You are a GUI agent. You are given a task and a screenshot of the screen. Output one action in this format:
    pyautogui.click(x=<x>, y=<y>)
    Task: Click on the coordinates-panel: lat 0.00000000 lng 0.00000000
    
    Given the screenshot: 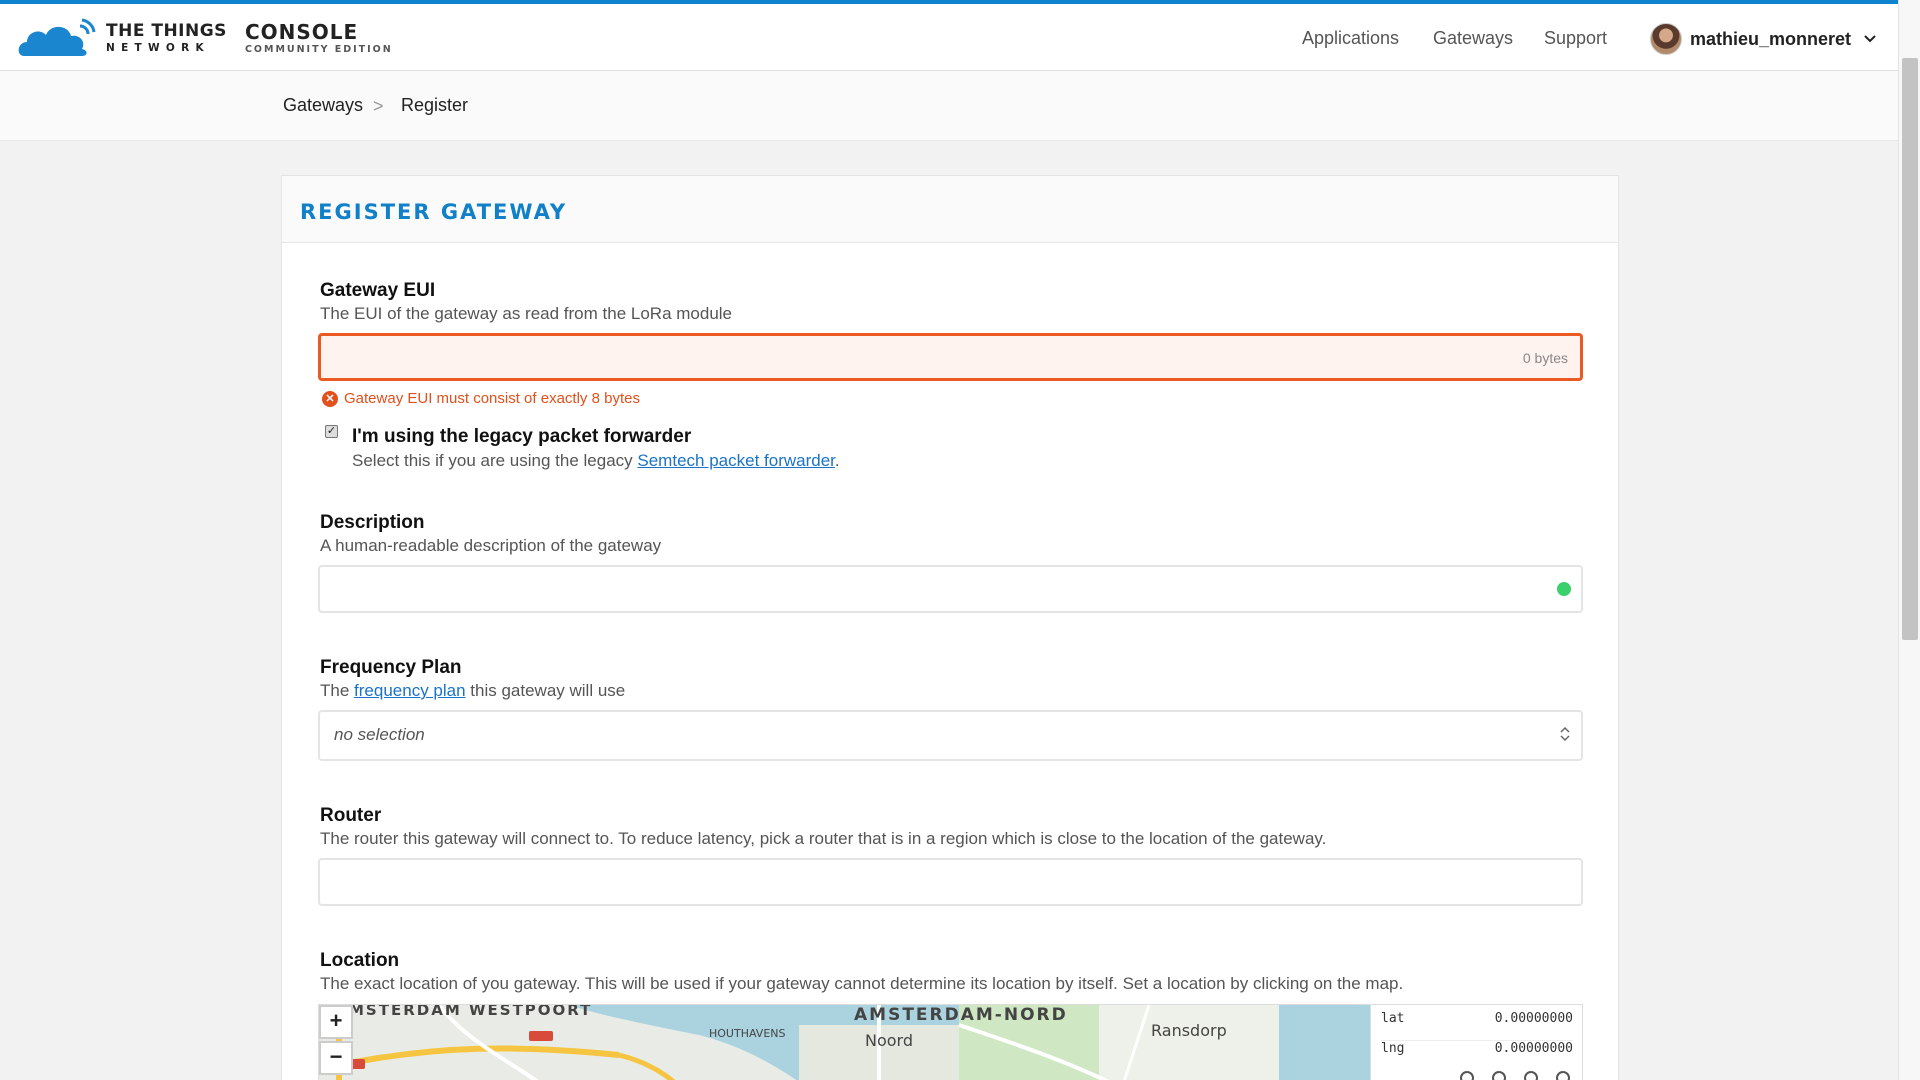 What is the action you would take?
    pyautogui.click(x=1476, y=1042)
    